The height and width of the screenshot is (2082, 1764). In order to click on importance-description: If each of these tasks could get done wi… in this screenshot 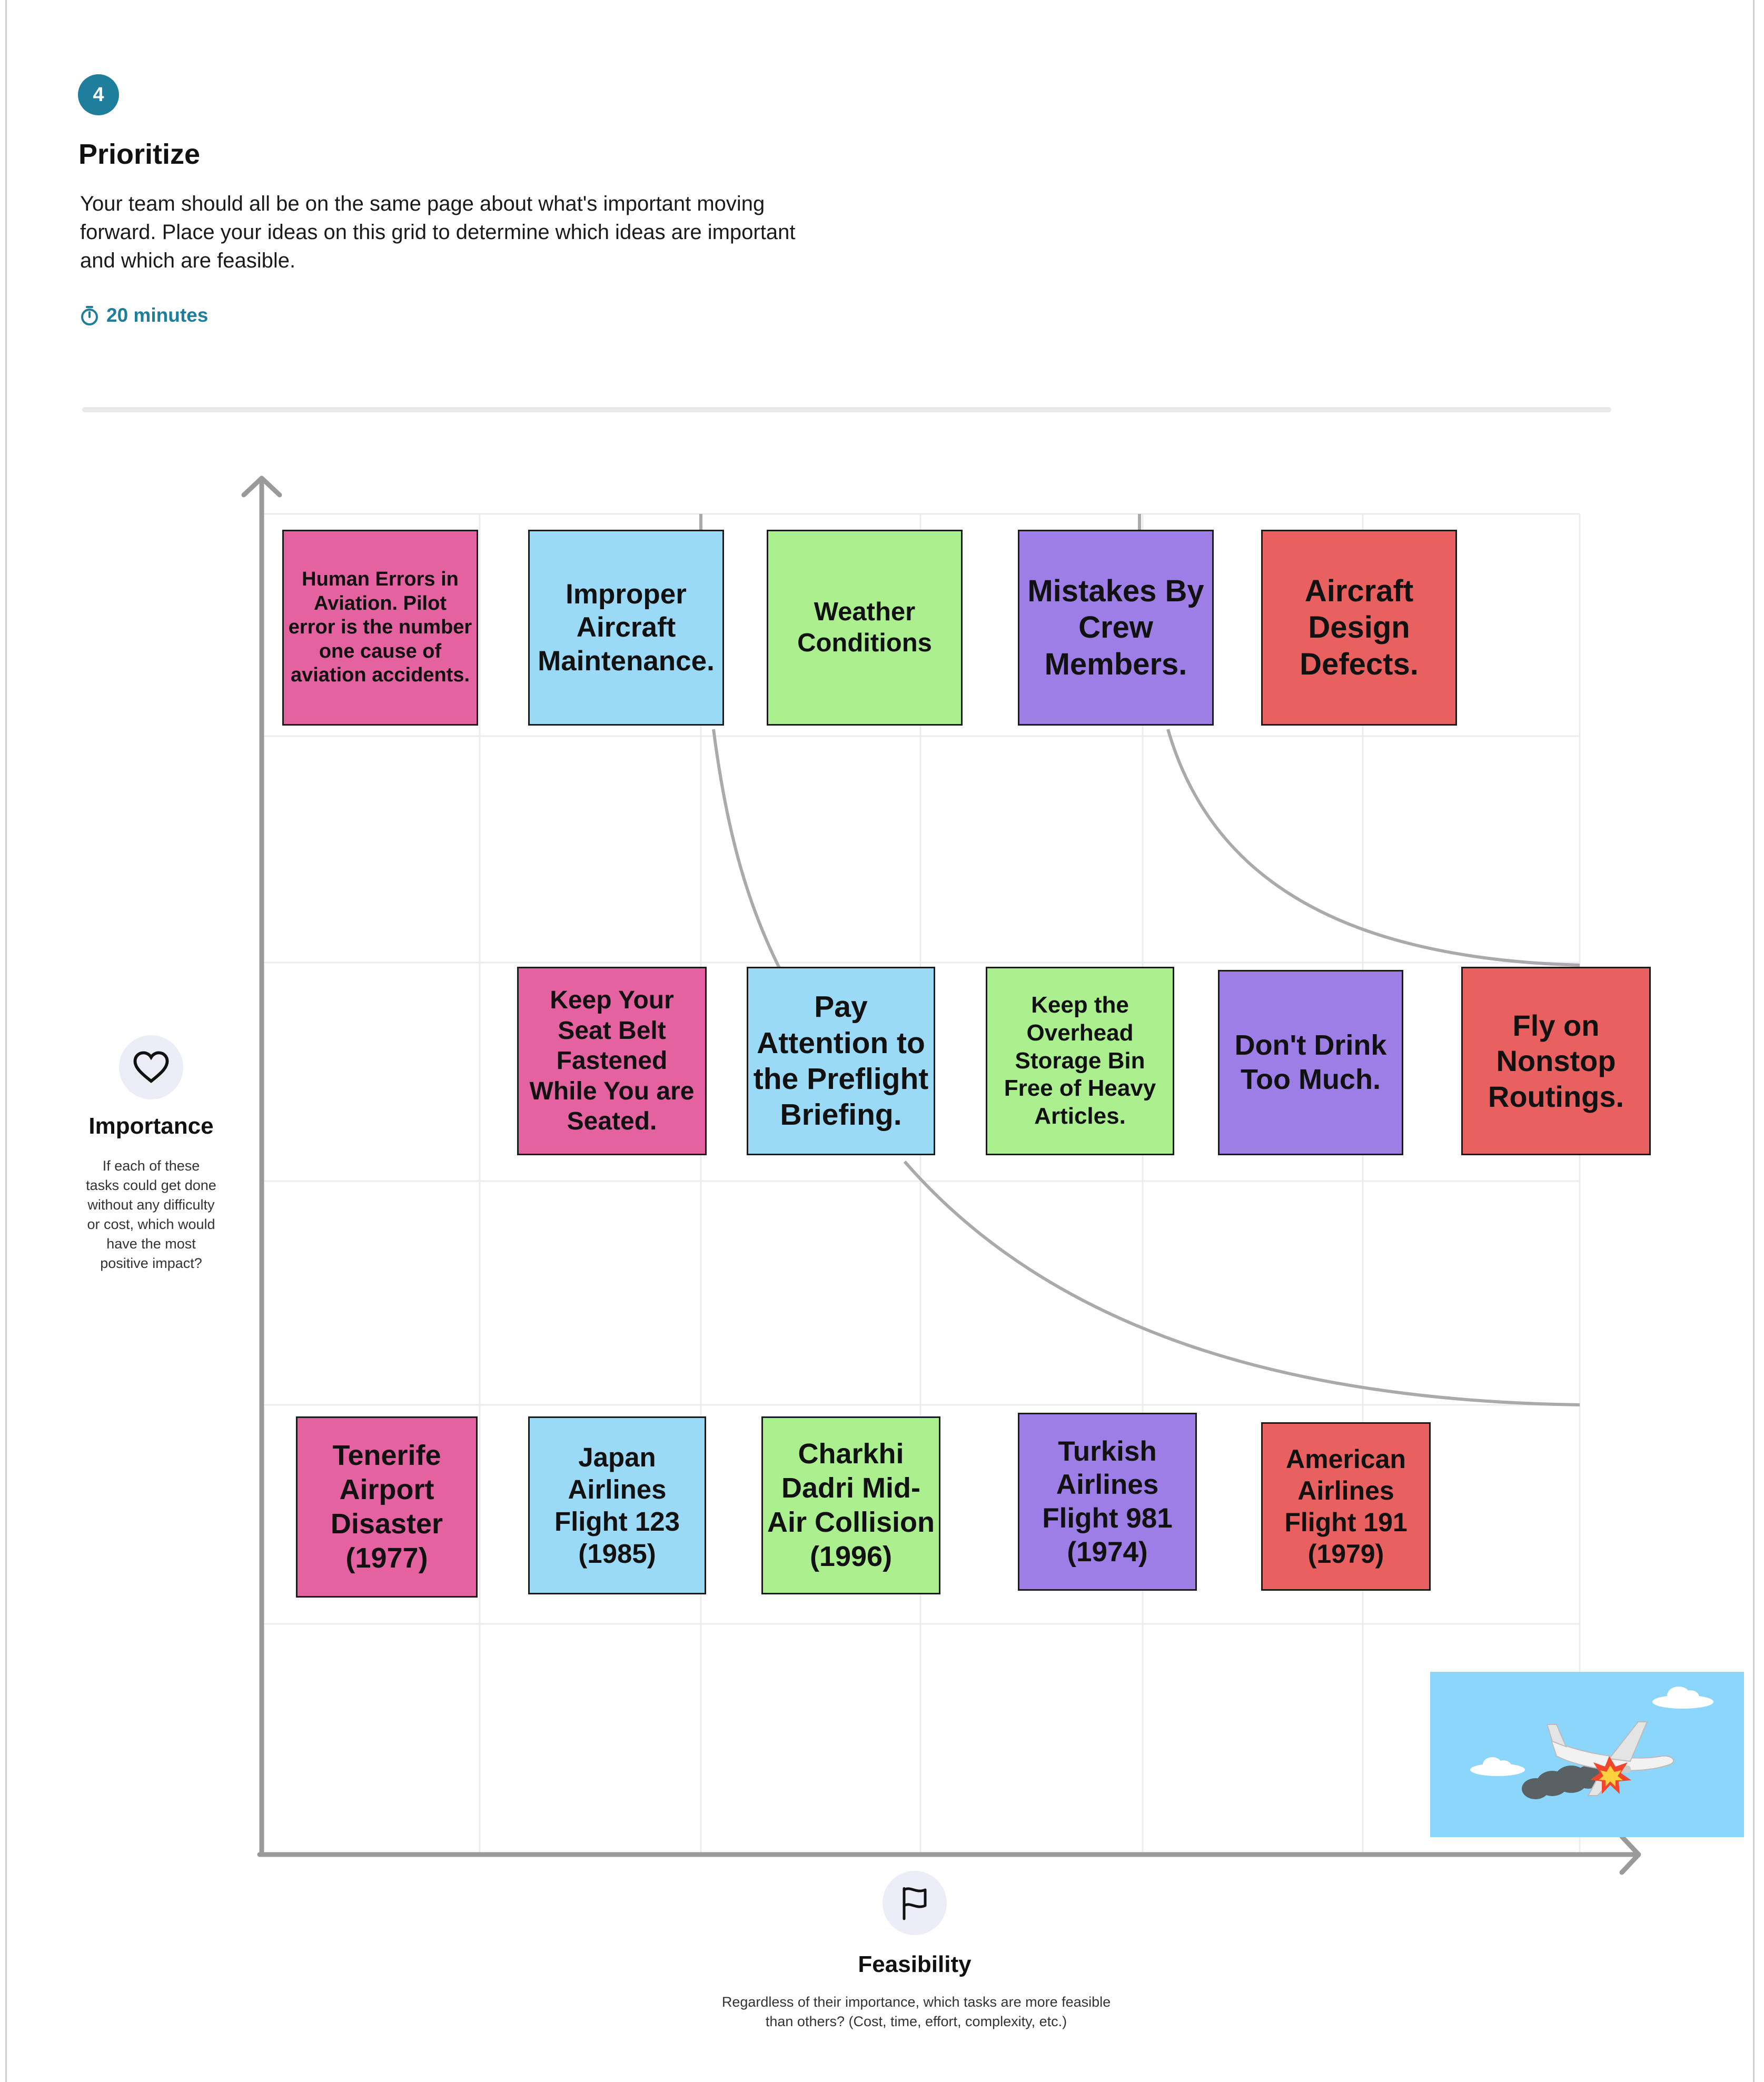, I will do `click(151, 1214)`.